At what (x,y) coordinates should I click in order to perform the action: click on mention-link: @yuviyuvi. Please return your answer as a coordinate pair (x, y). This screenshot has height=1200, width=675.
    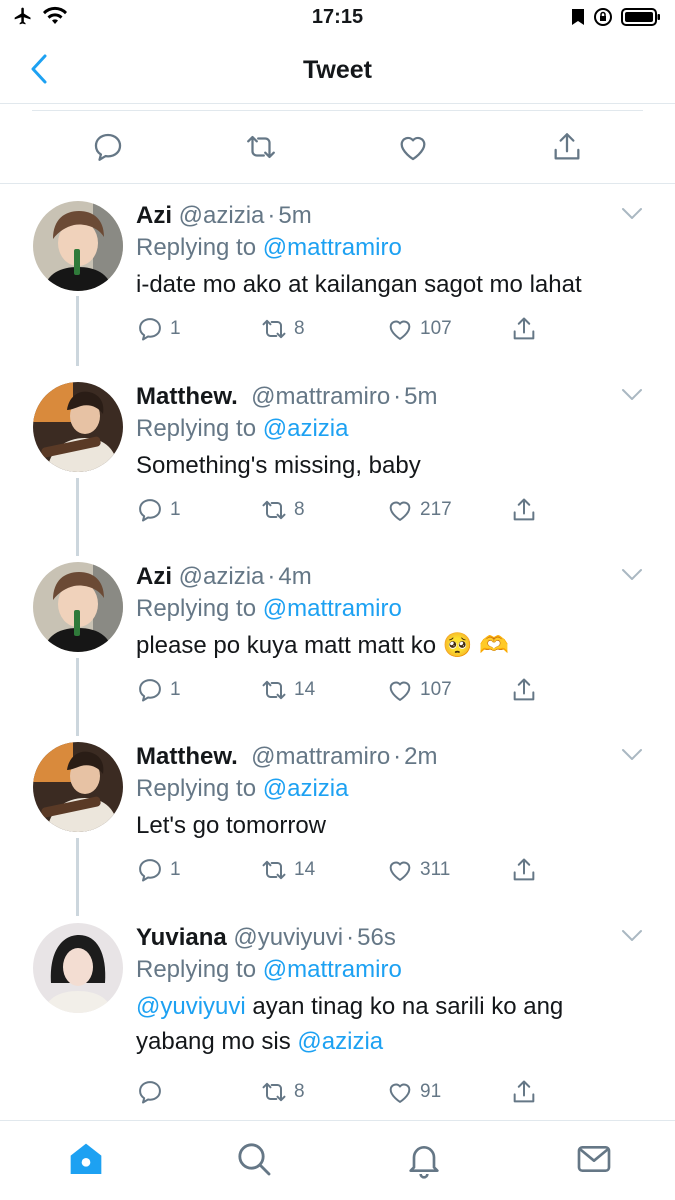
    Looking at the image, I should click on (191, 1006).